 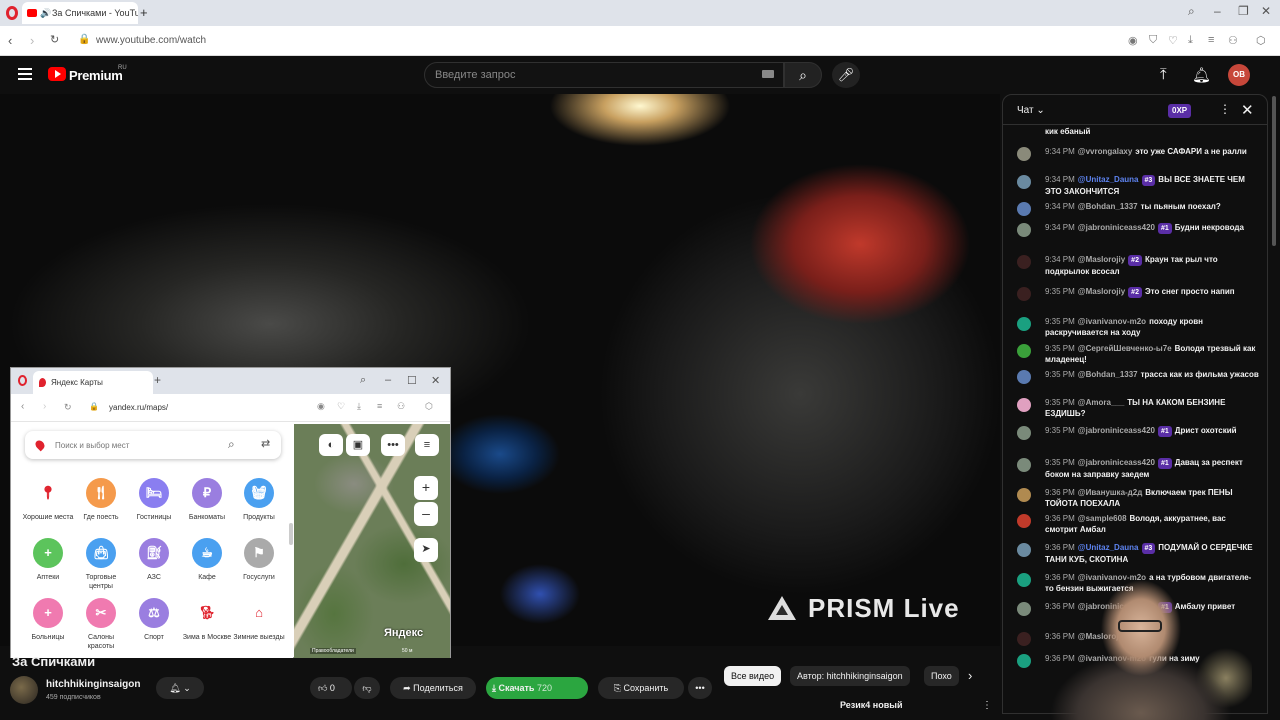 I want to click on channel-avatar, so click(x=24, y=690).